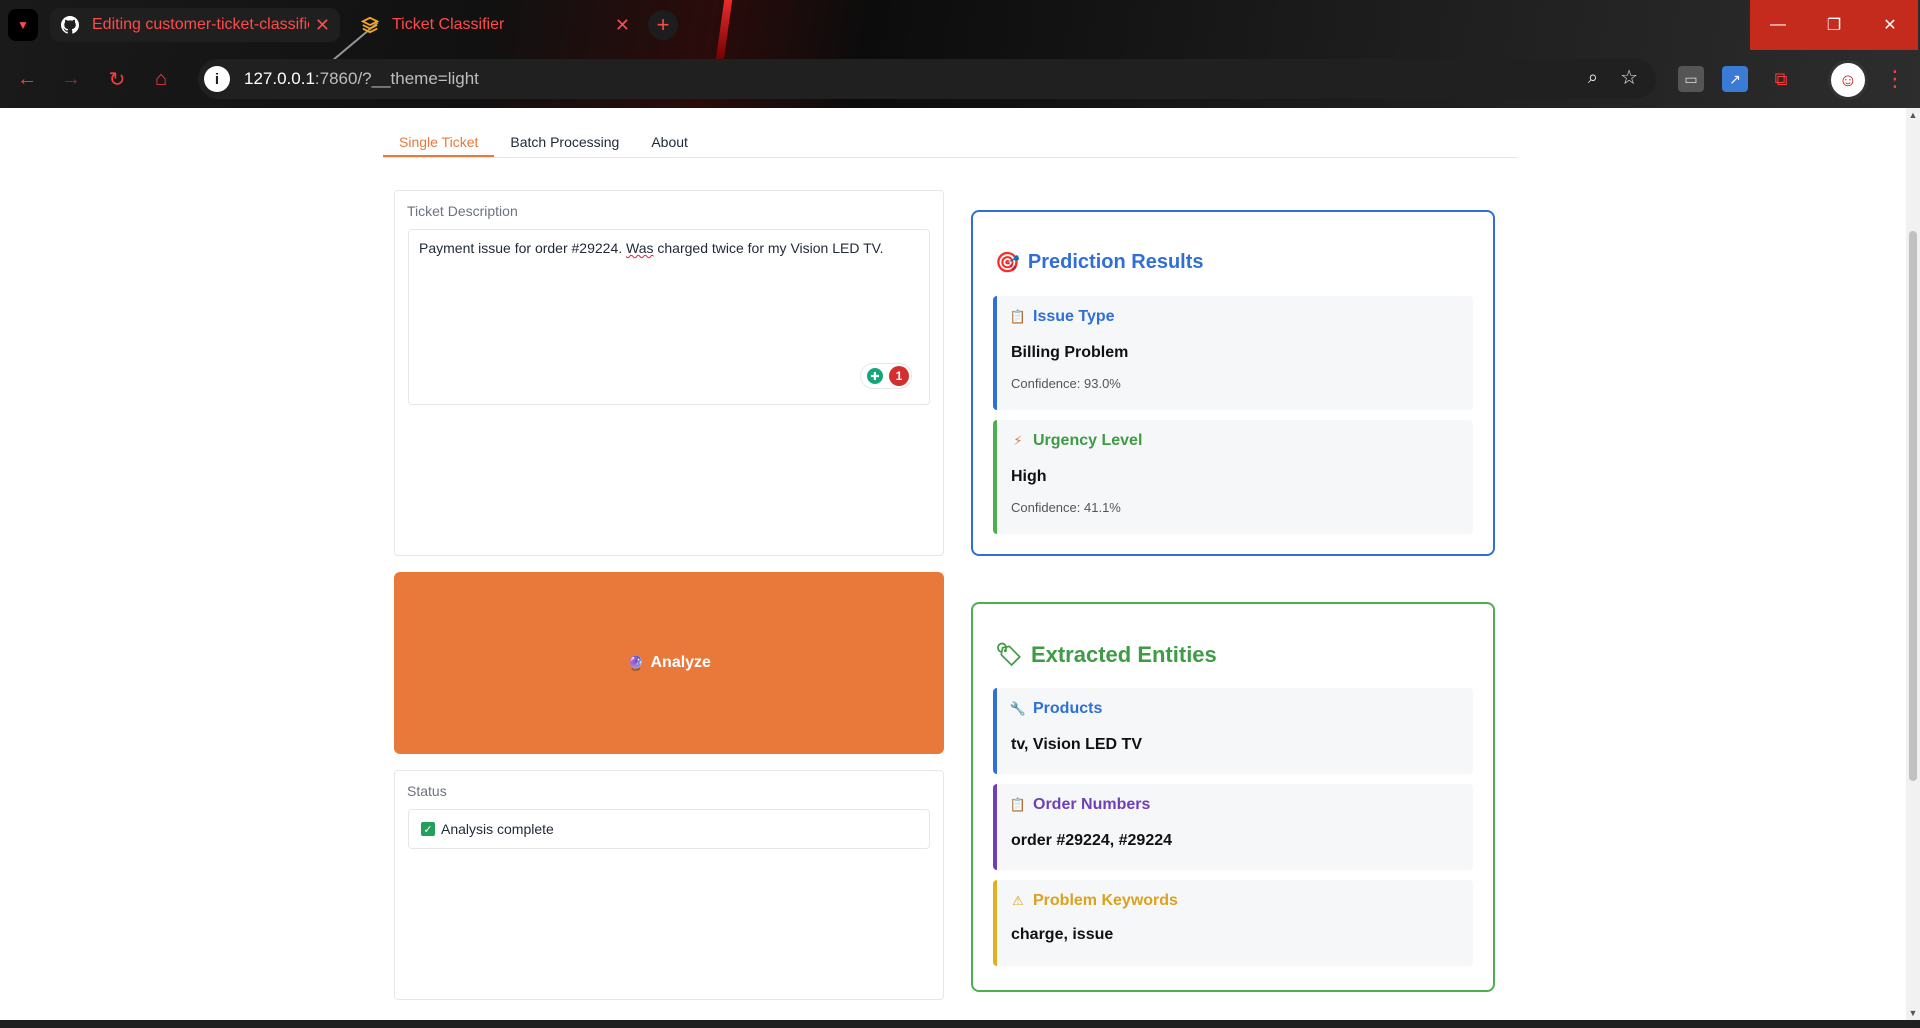  What do you see at coordinates (680, 662) in the screenshot?
I see `analyze-label: Analyze` at bounding box center [680, 662].